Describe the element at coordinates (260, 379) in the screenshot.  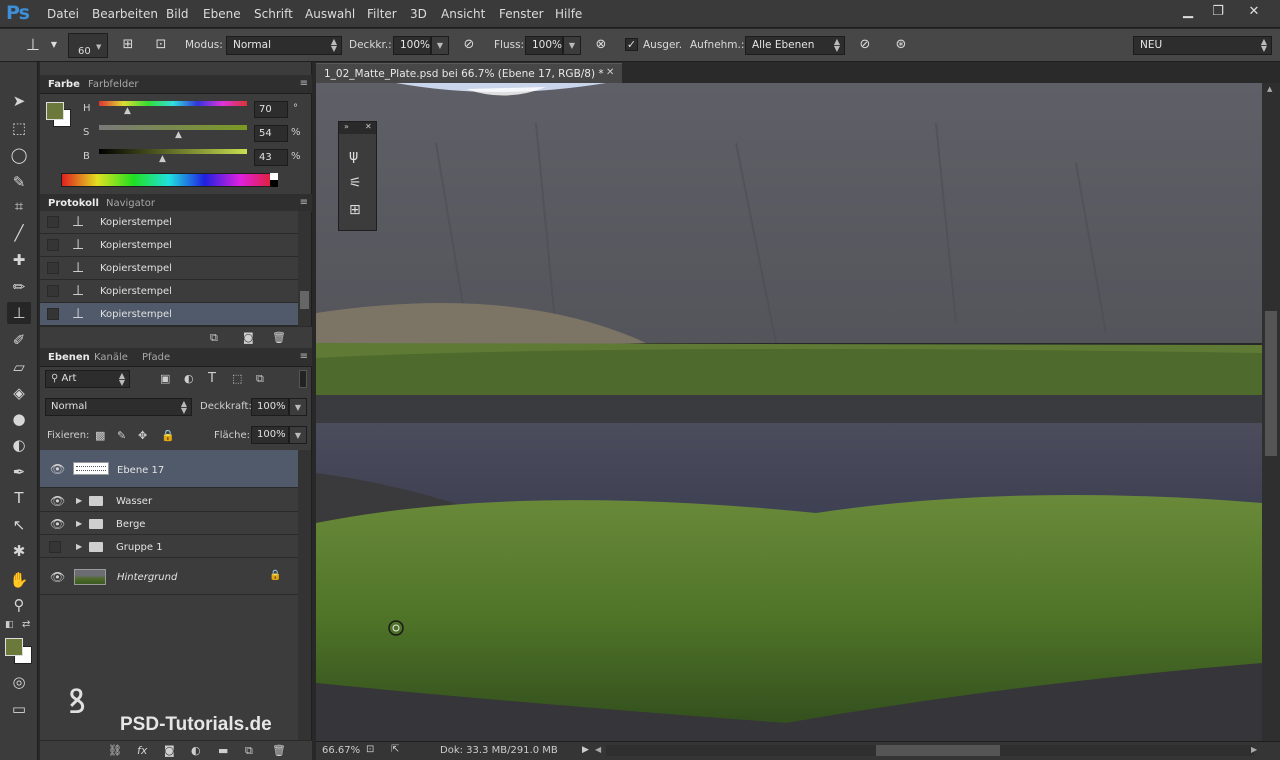
I see `filter-smart-object-icon: ⧉` at that location.